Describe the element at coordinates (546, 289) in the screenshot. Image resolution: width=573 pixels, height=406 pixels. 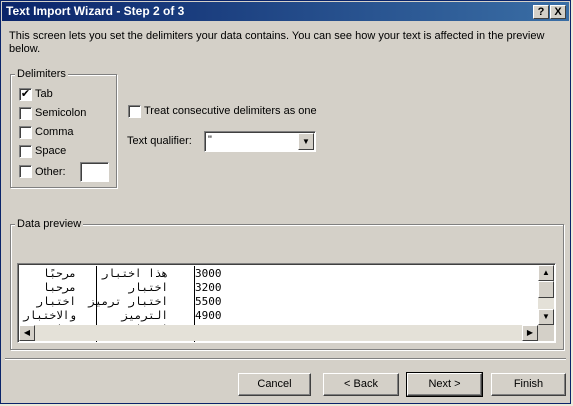
I see `scroll-thumb-vertical` at that location.